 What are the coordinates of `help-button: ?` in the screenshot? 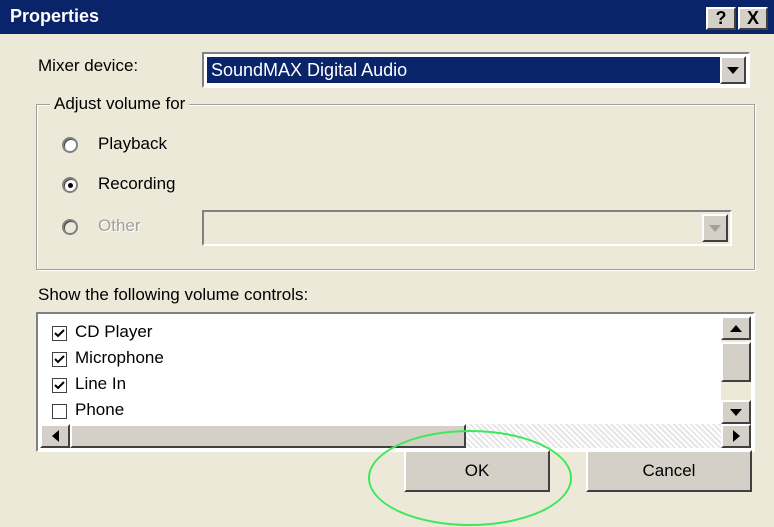 It's located at (721, 18).